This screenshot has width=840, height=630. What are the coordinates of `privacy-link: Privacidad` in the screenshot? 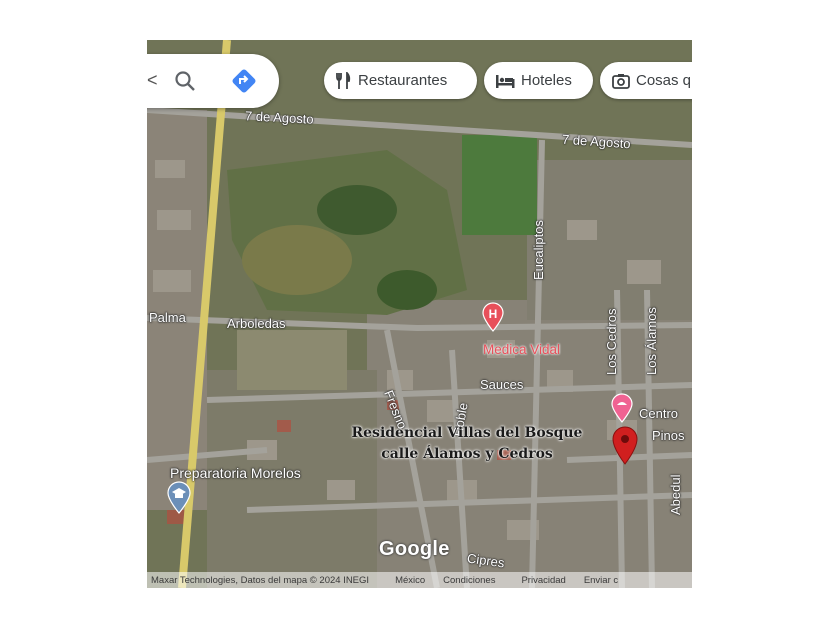 It's located at (543, 580).